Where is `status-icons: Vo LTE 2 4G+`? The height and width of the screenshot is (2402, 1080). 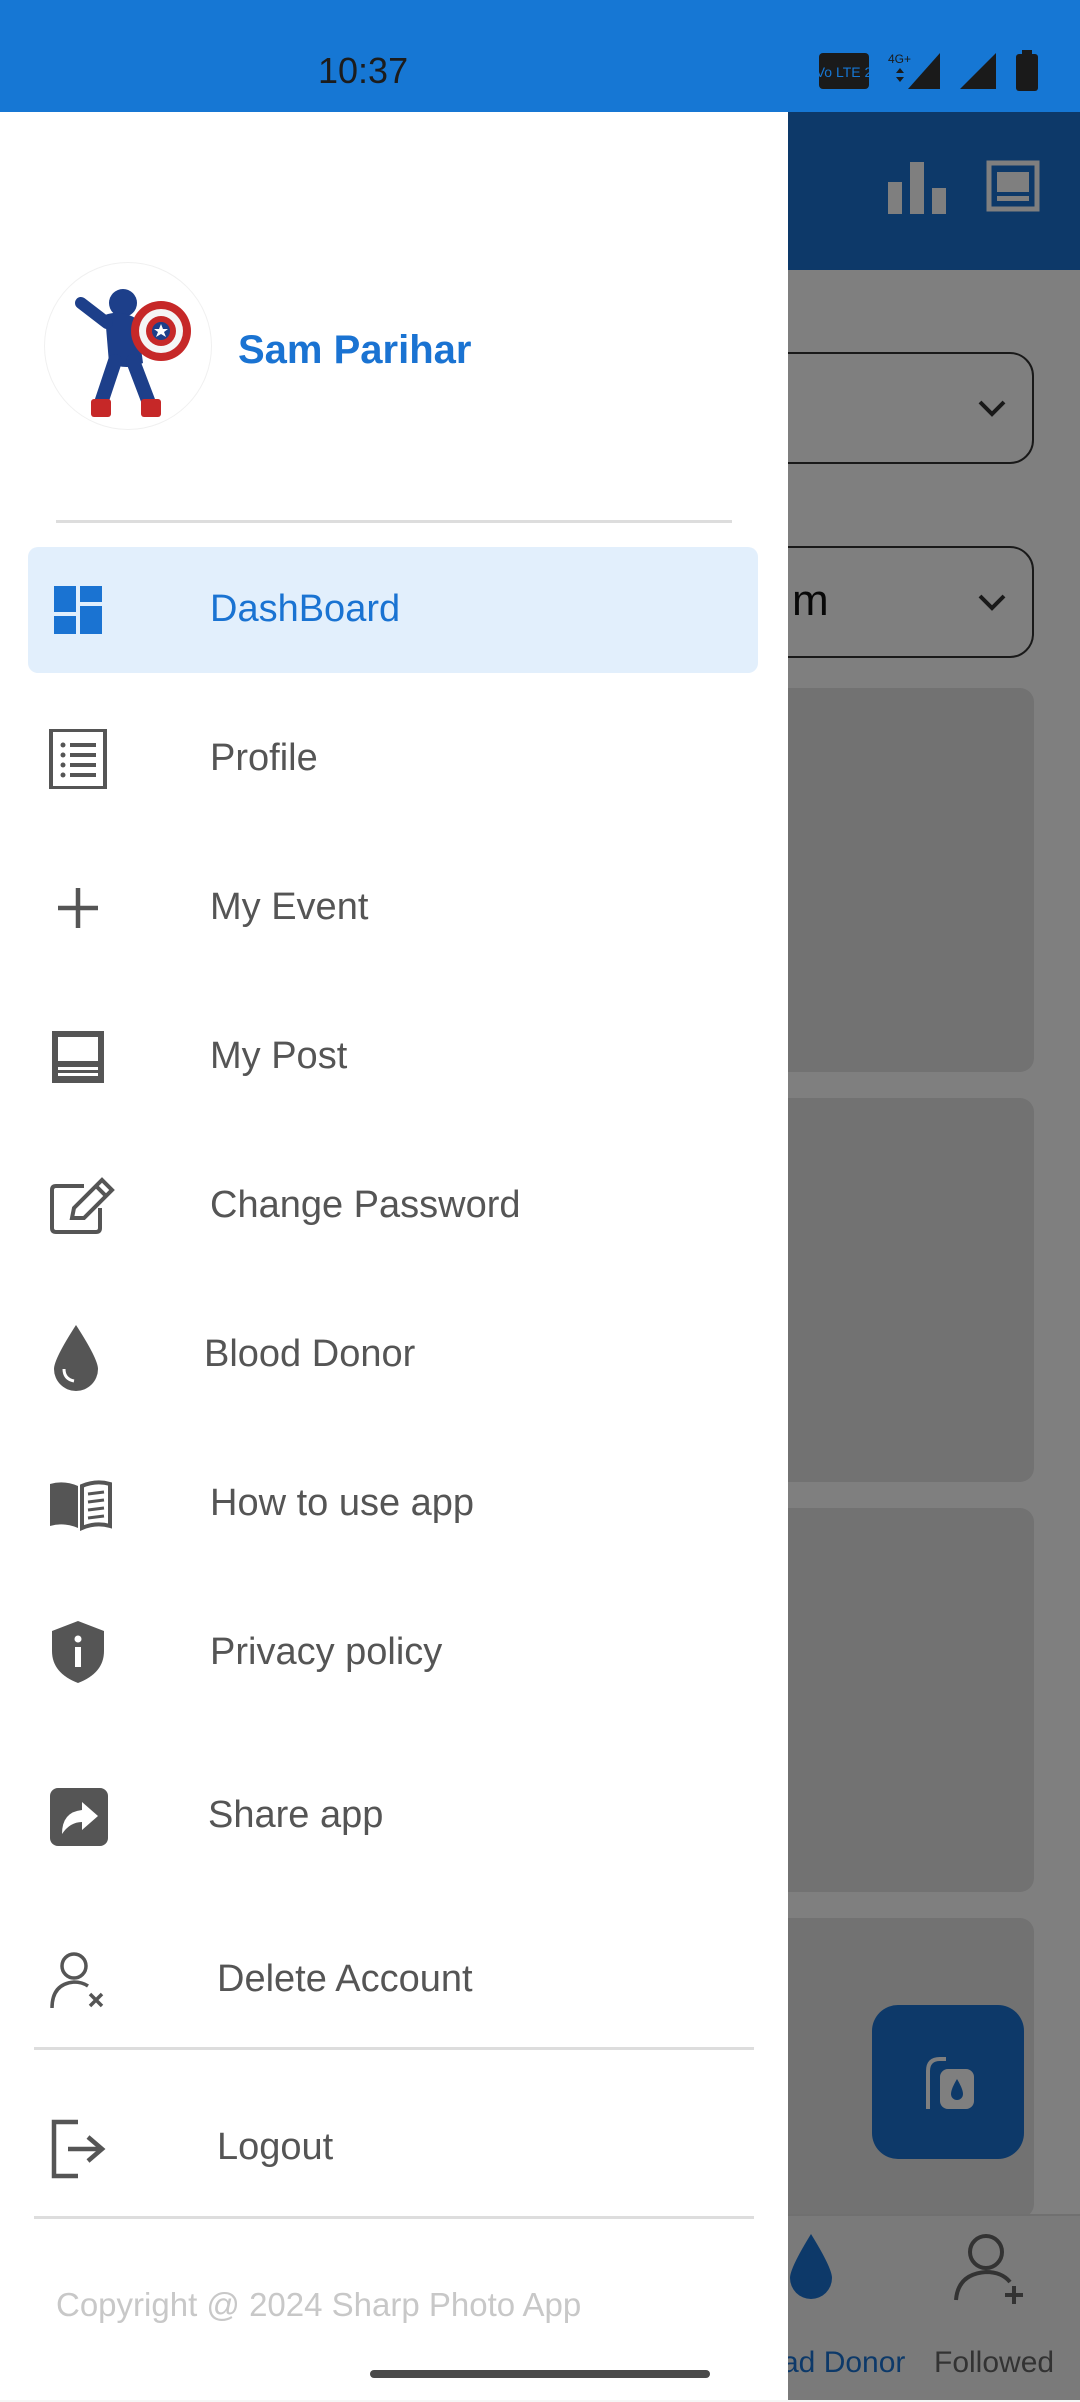 status-icons: Vo LTE 2 4G+ is located at coordinates (928, 73).